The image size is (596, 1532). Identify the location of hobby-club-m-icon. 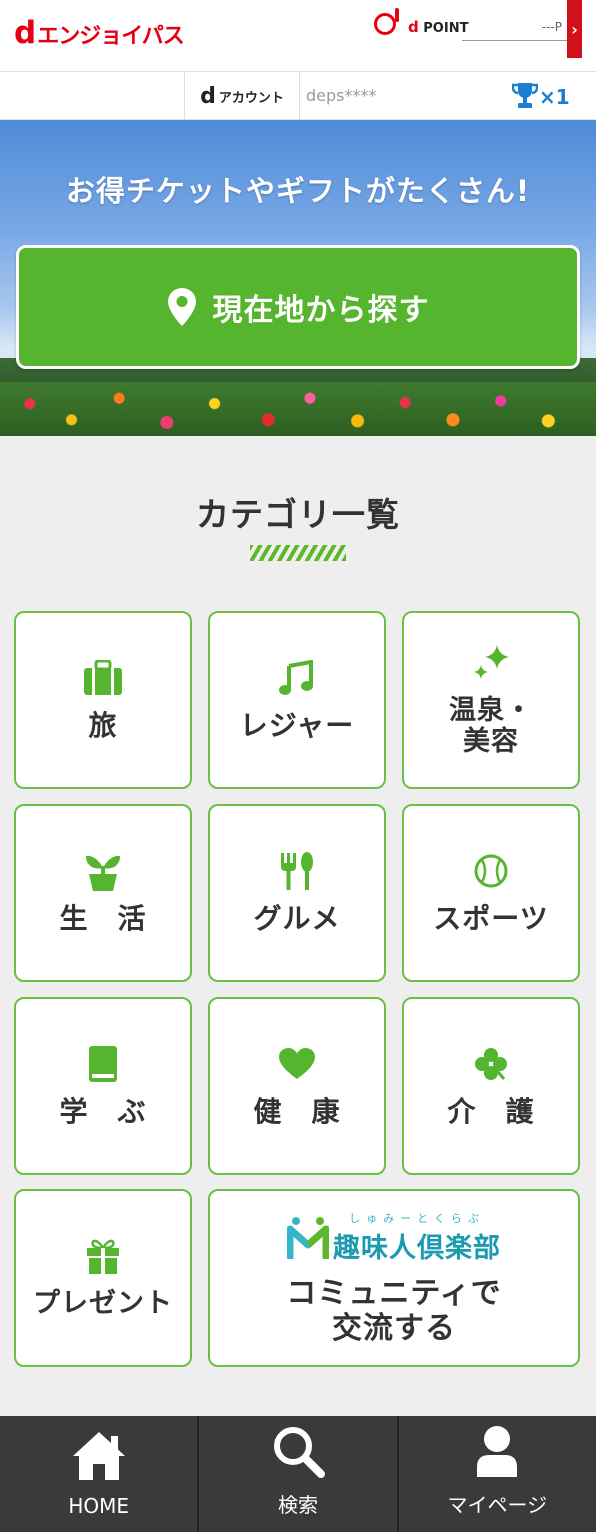
(308, 1237).